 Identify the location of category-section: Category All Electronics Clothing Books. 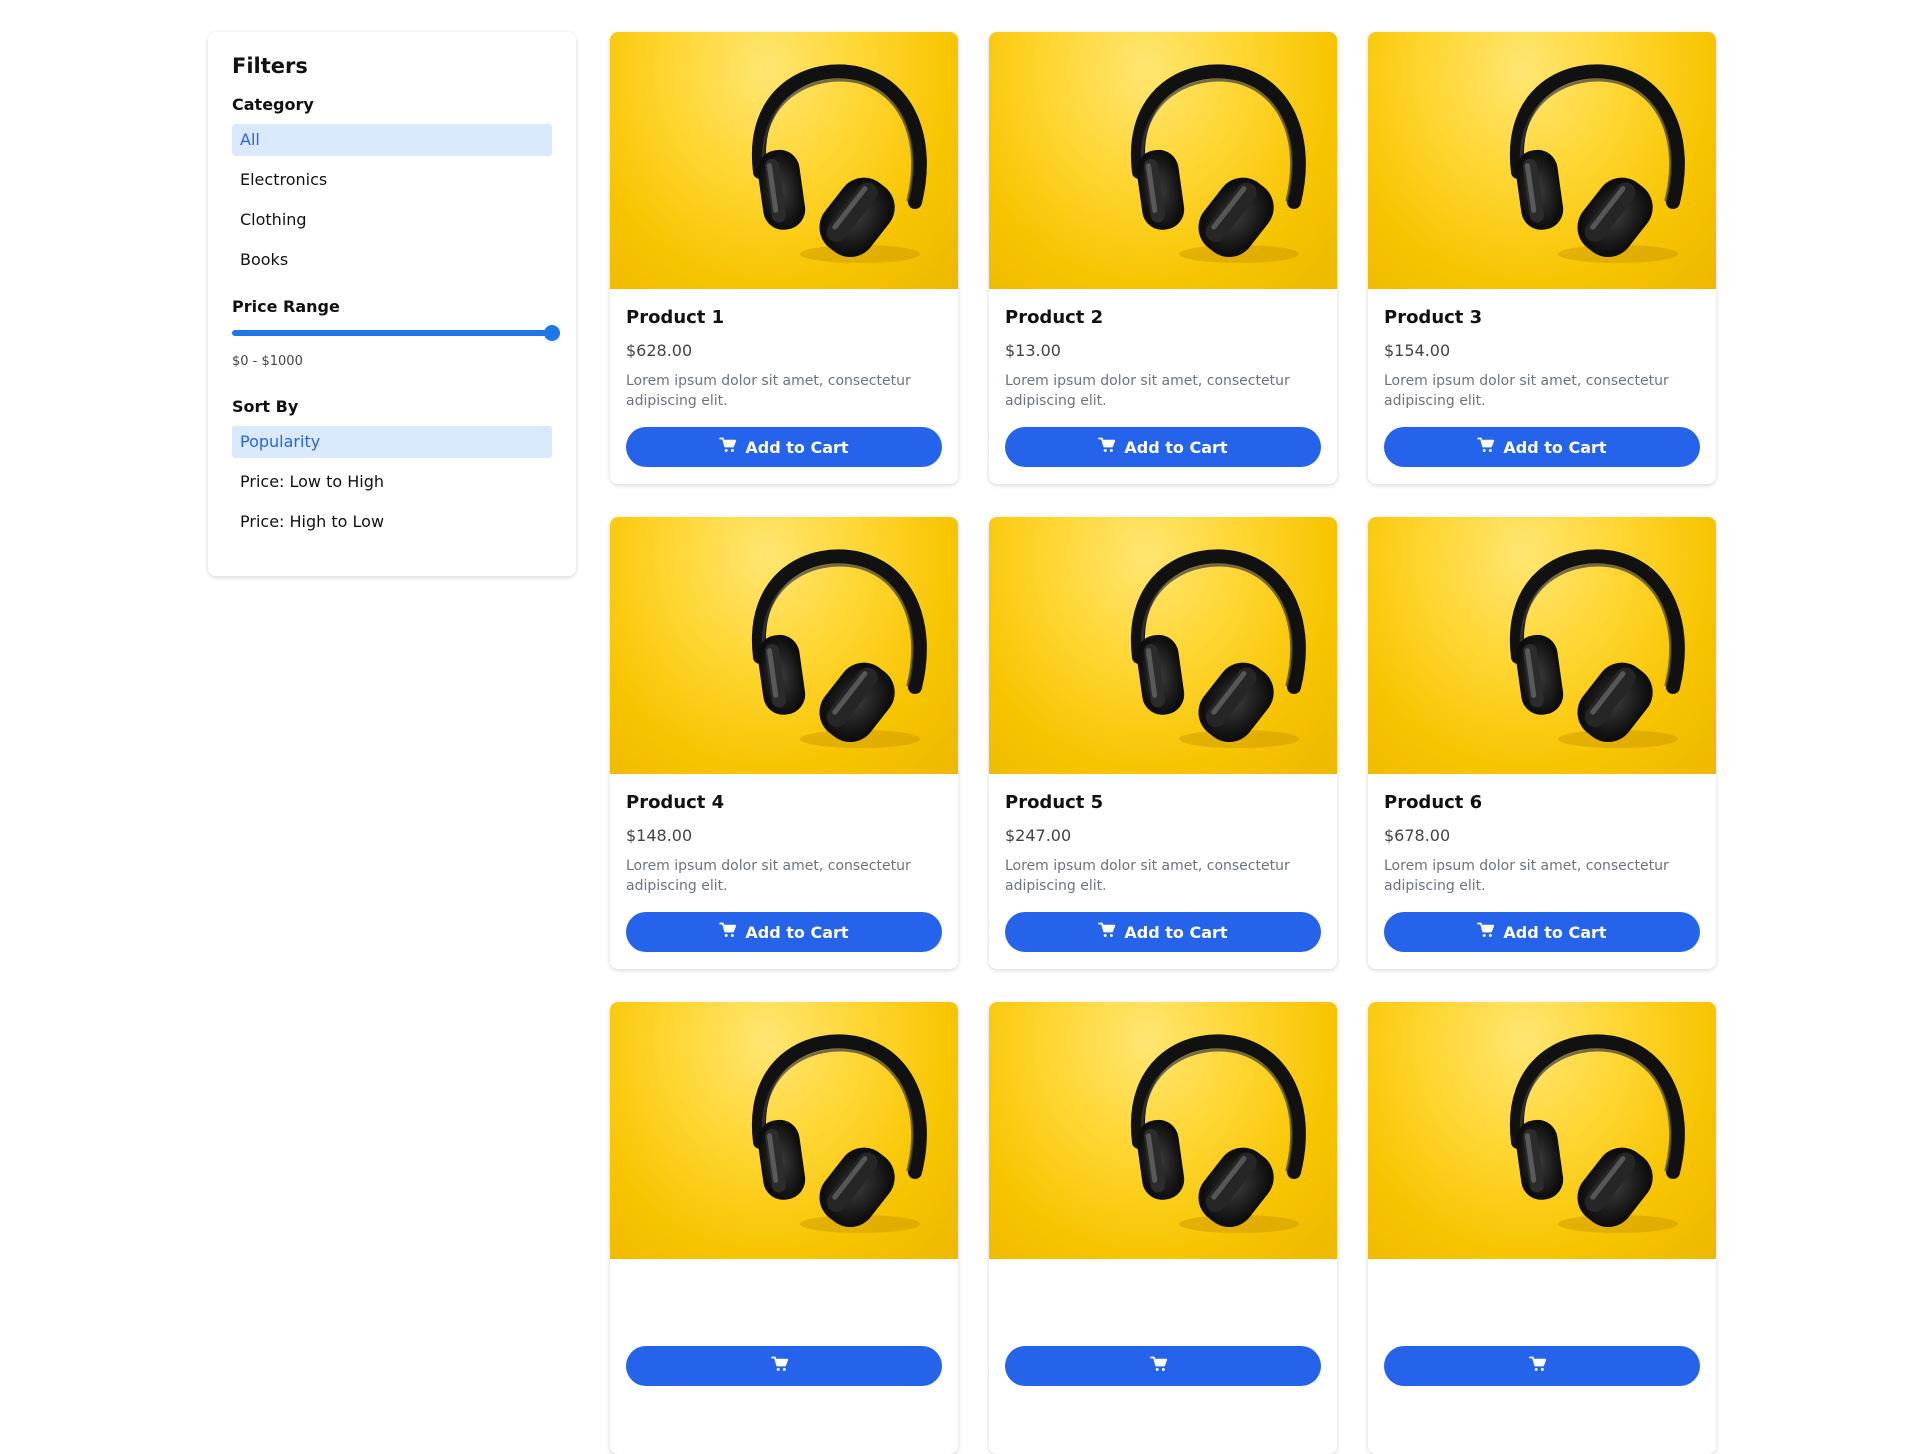
(392, 185).